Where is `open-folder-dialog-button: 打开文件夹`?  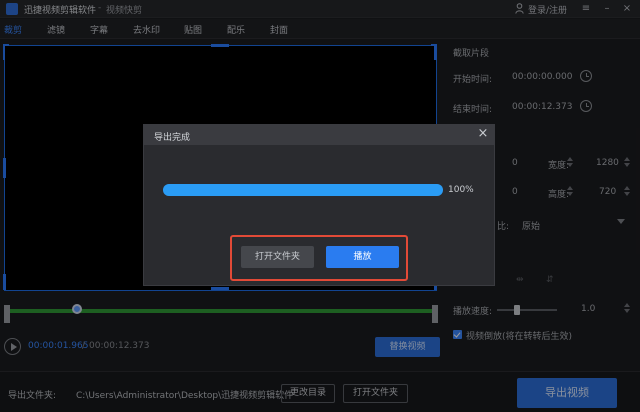 open-folder-dialog-button: 打开文件夹 is located at coordinates (277, 257).